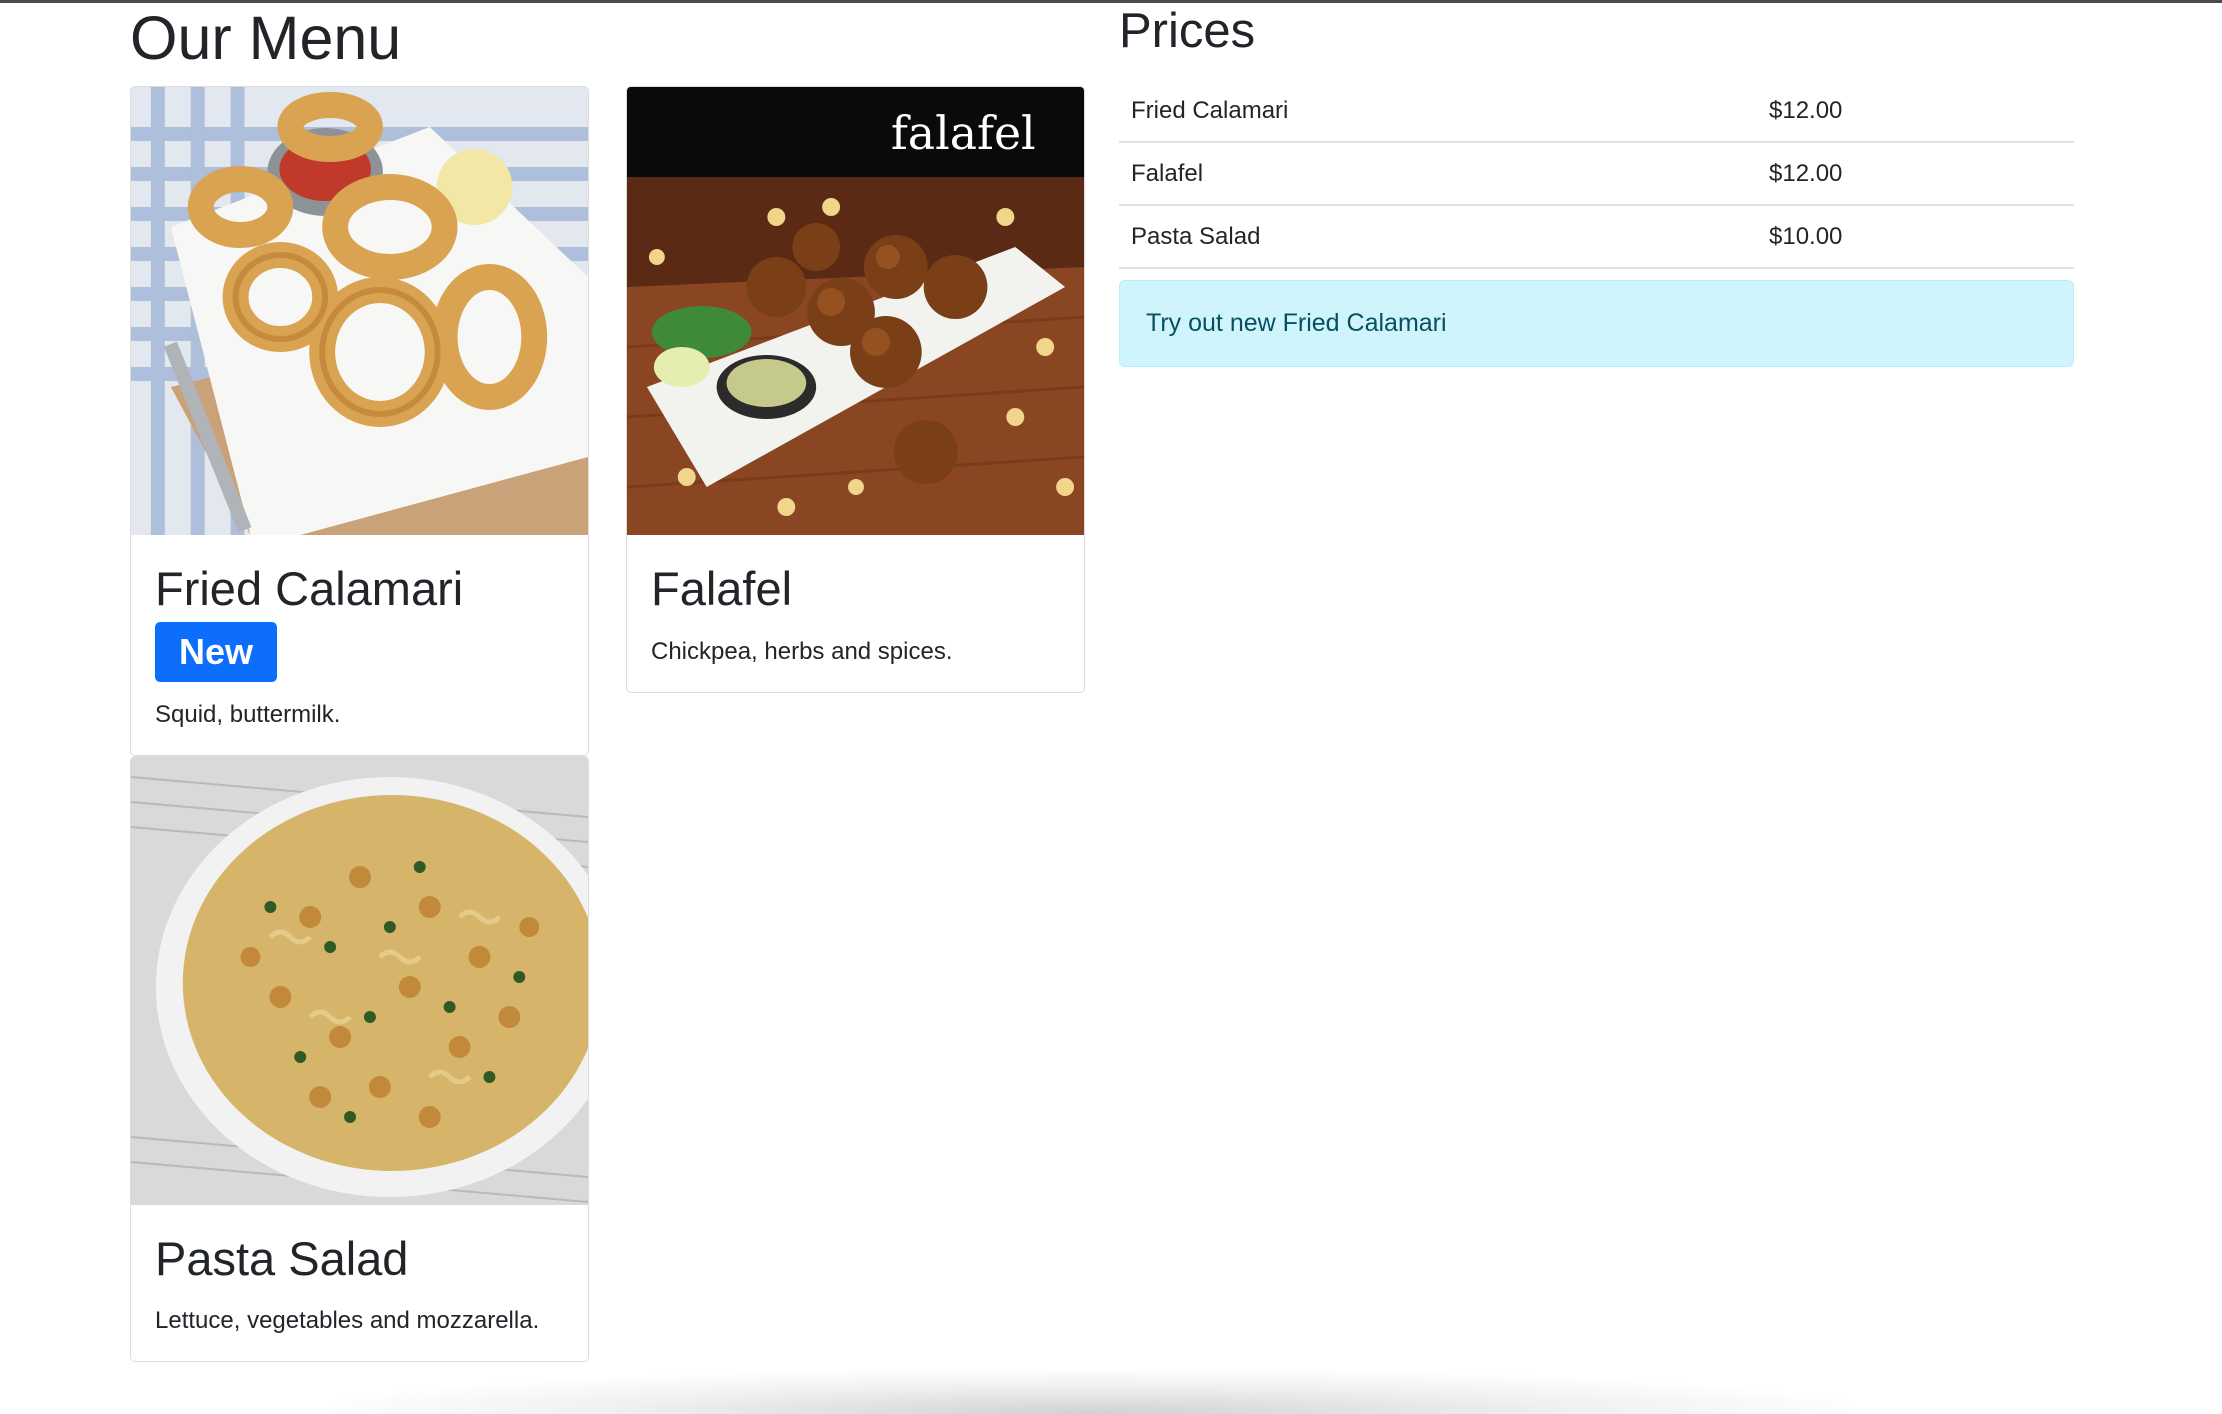  Describe the element at coordinates (216, 652) in the screenshot. I see `new-badge: New` at that location.